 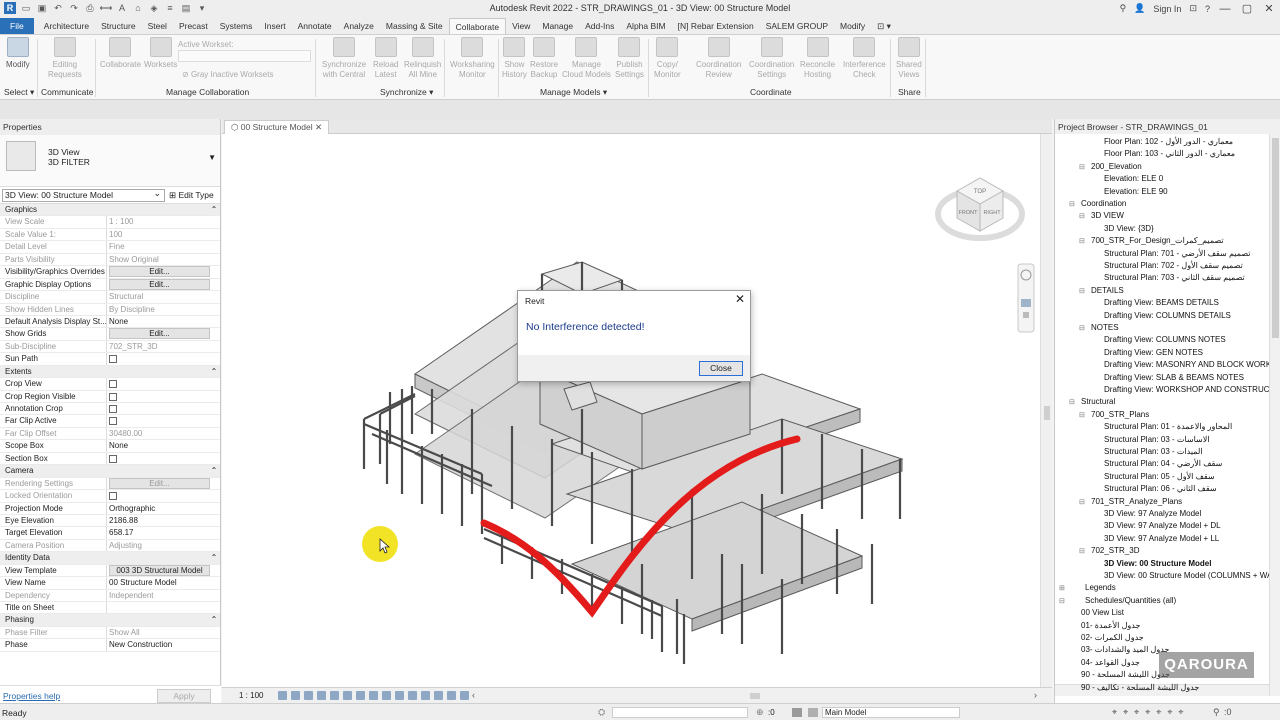 I want to click on exclude-options-icon, so click(x=813, y=712).